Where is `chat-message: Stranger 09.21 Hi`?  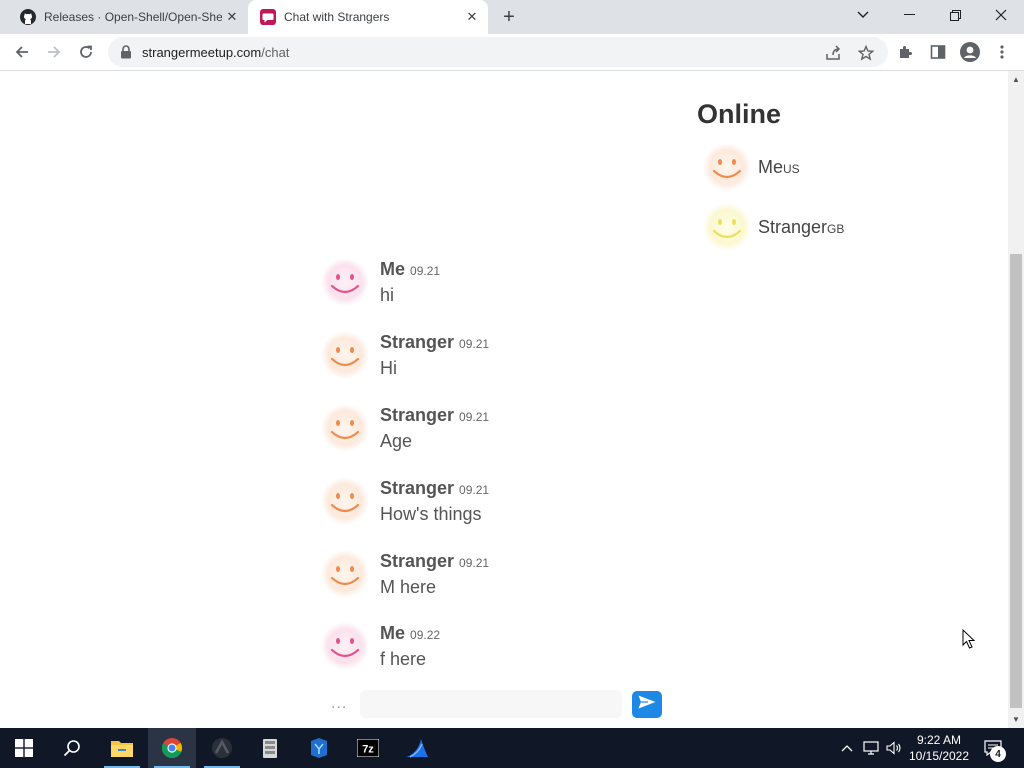 chat-message: Stranger 09.21 Hi is located at coordinates (404, 355).